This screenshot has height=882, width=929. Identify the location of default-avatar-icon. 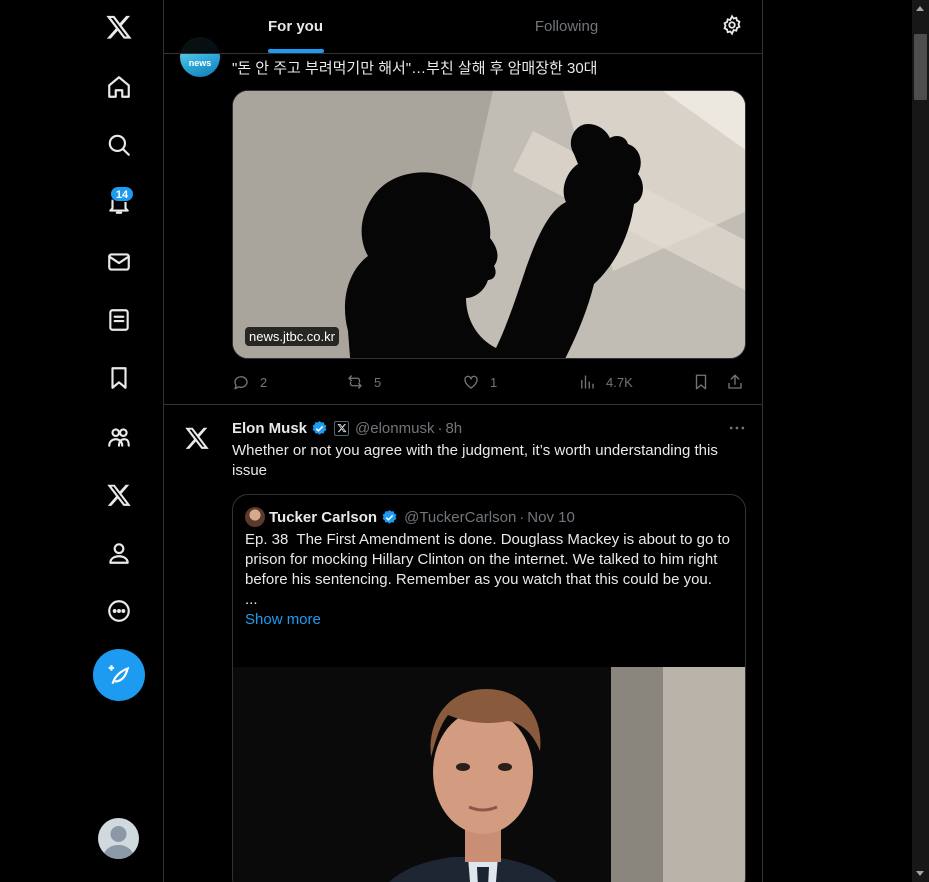
(118, 842).